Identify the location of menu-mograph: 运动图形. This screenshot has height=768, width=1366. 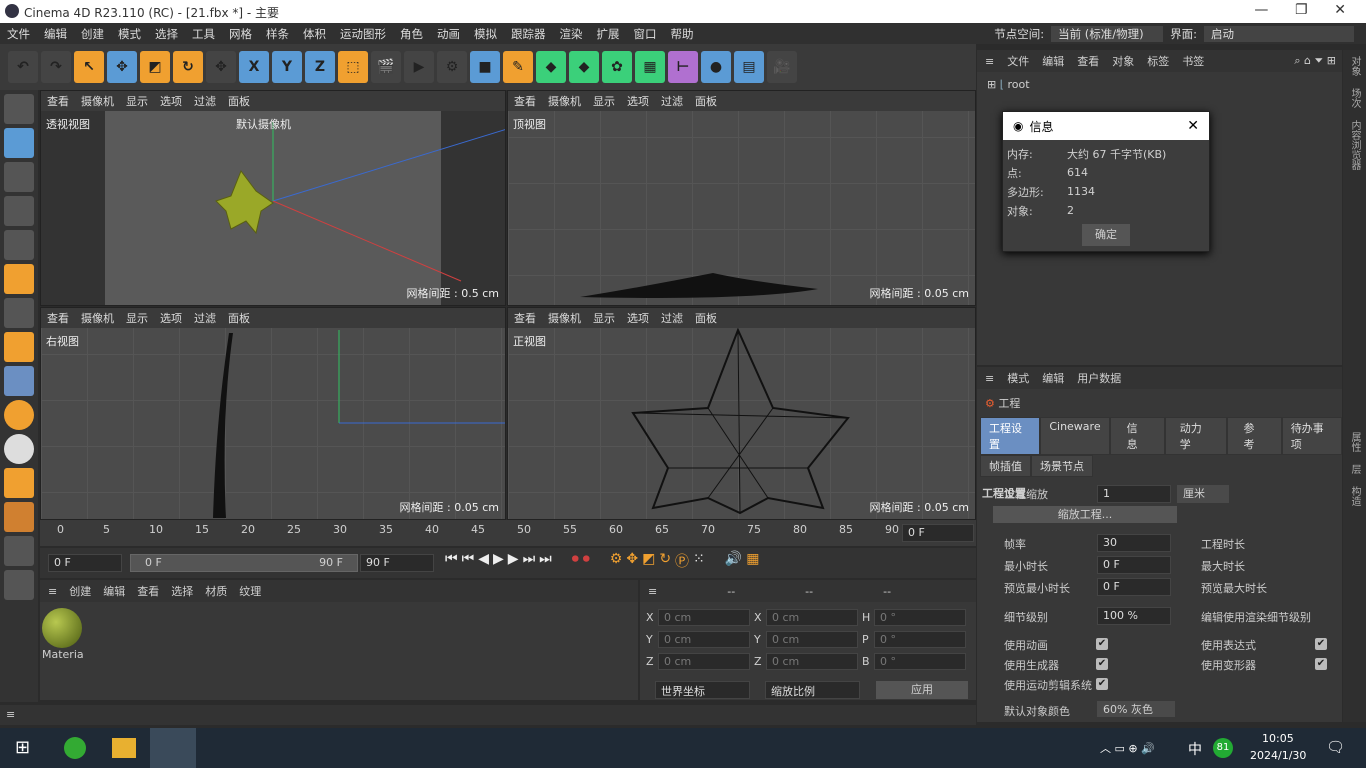
(363, 34).